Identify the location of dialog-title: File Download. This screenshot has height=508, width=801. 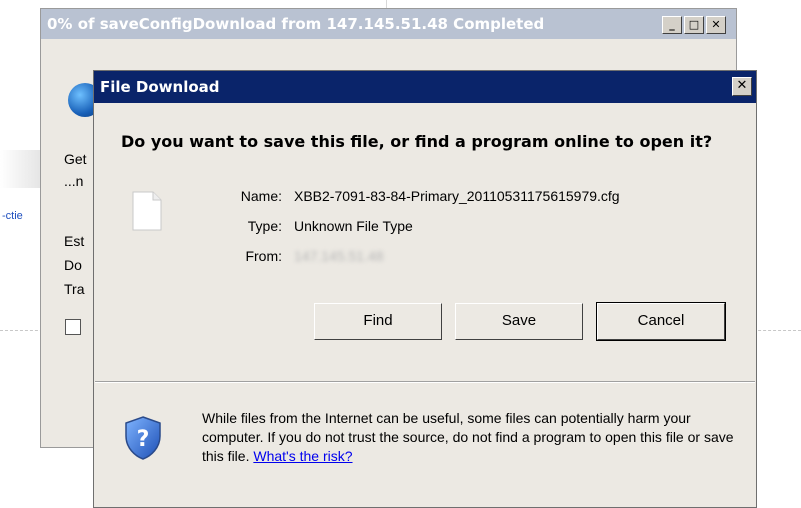
(160, 87).